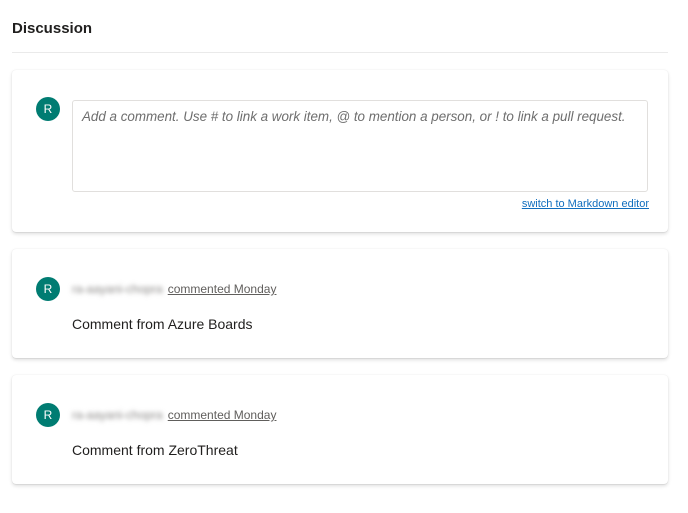 This screenshot has height=513, width=688. I want to click on current-user-avatar: R, so click(48, 109).